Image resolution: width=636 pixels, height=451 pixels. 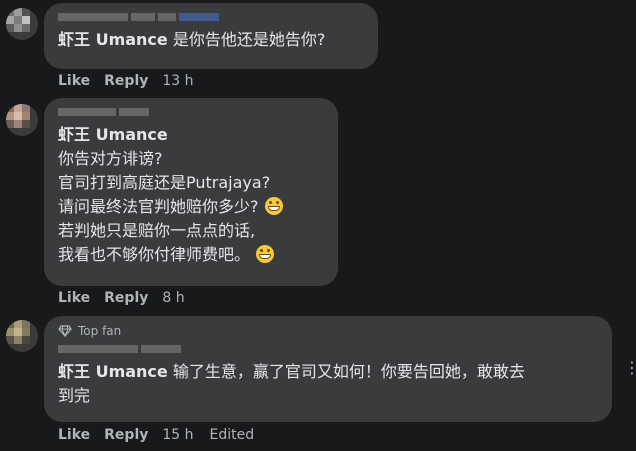 I want to click on timestamp: 8 h, so click(x=173, y=298).